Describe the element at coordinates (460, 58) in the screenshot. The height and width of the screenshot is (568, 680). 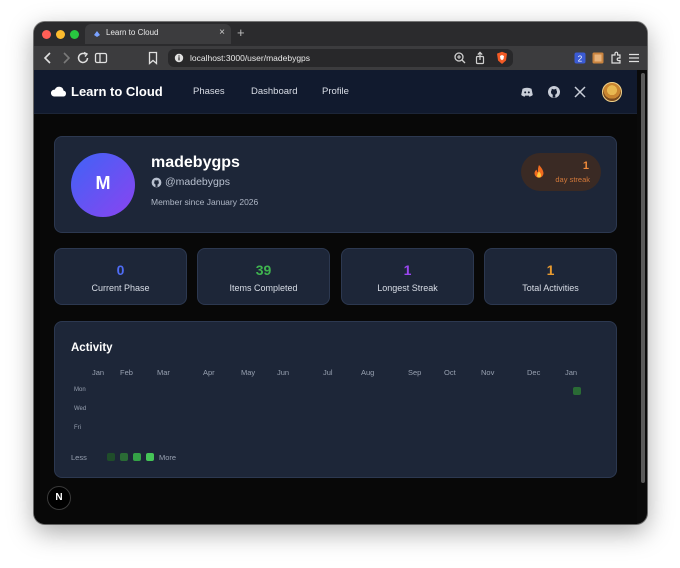
I see `zoom-icon` at that location.